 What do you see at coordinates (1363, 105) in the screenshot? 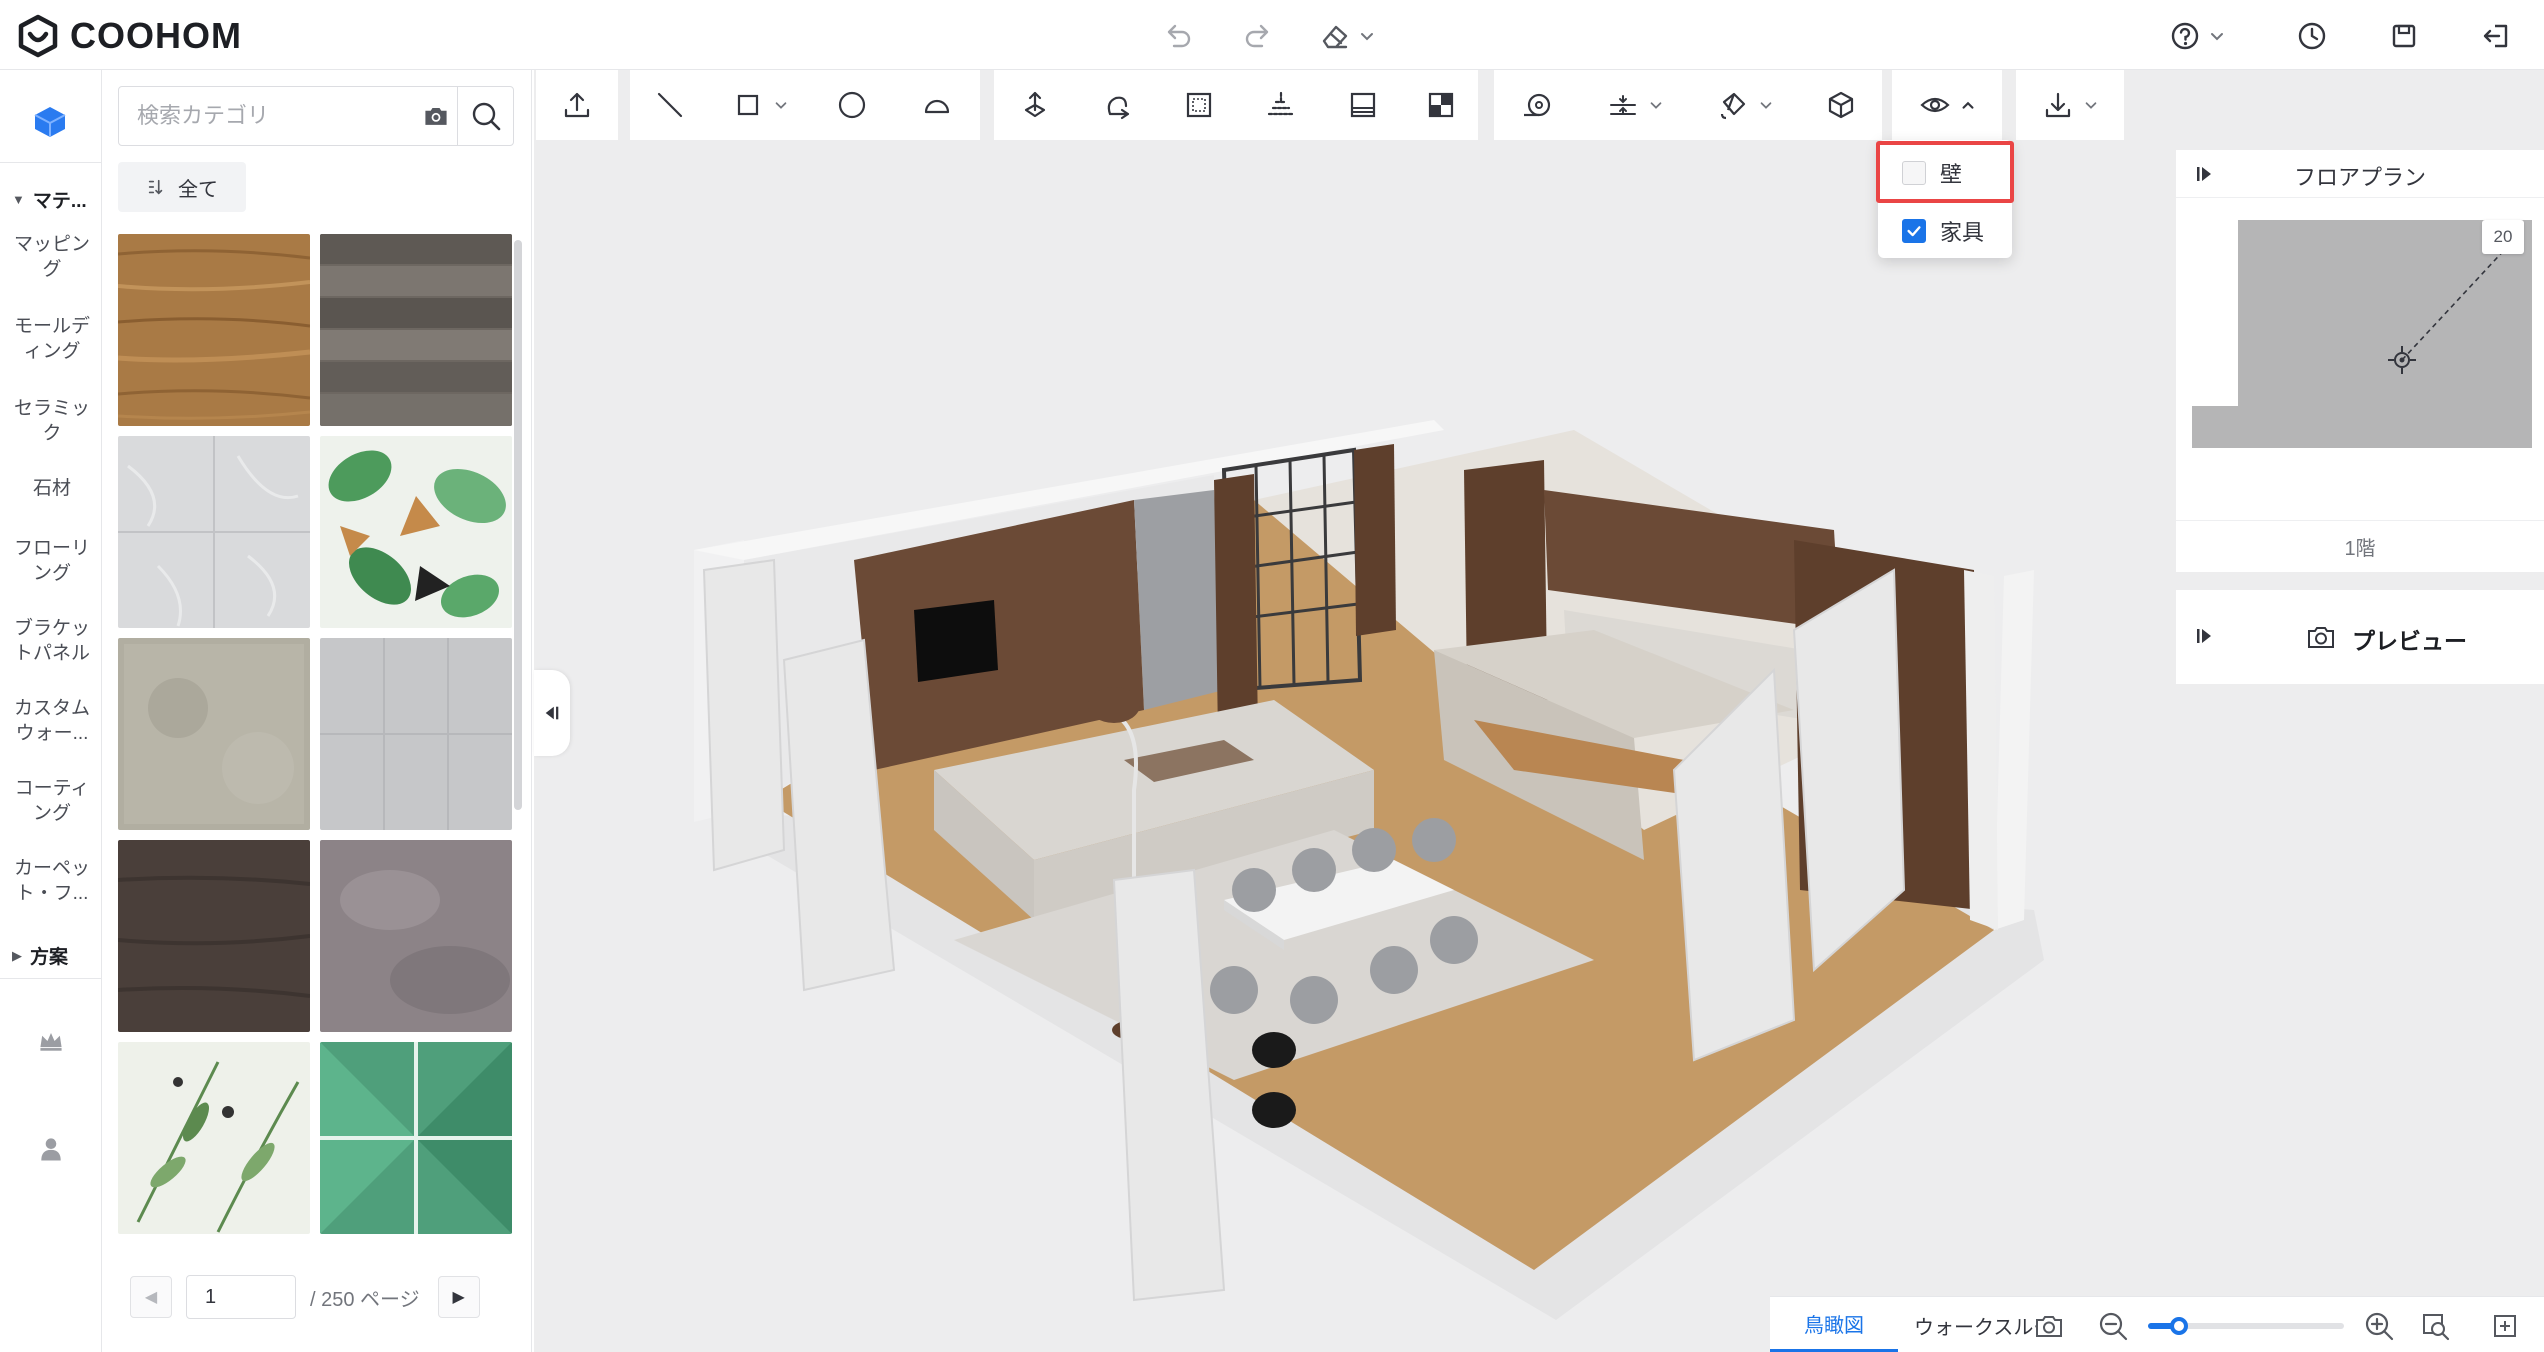
I see `panel-button` at bounding box center [1363, 105].